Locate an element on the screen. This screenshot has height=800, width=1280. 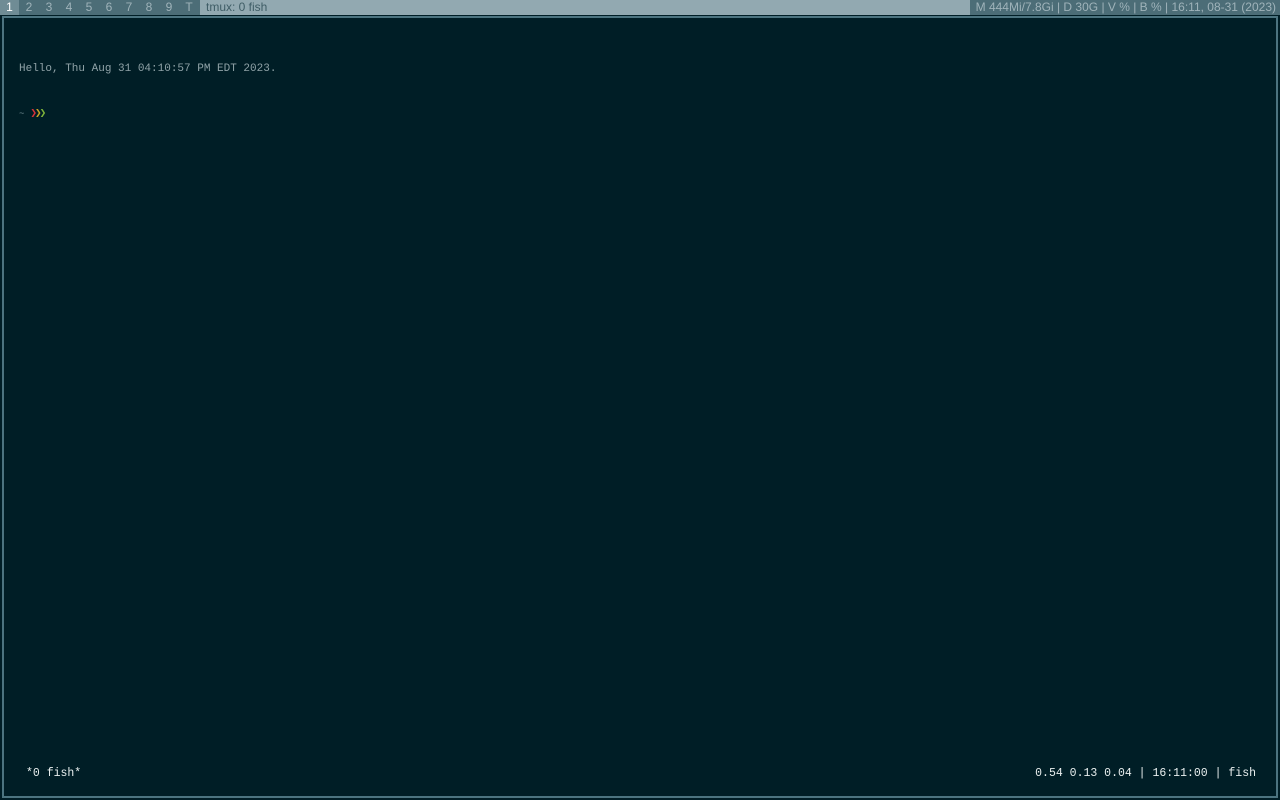
workspace-2: 2 is located at coordinates (29, 7).